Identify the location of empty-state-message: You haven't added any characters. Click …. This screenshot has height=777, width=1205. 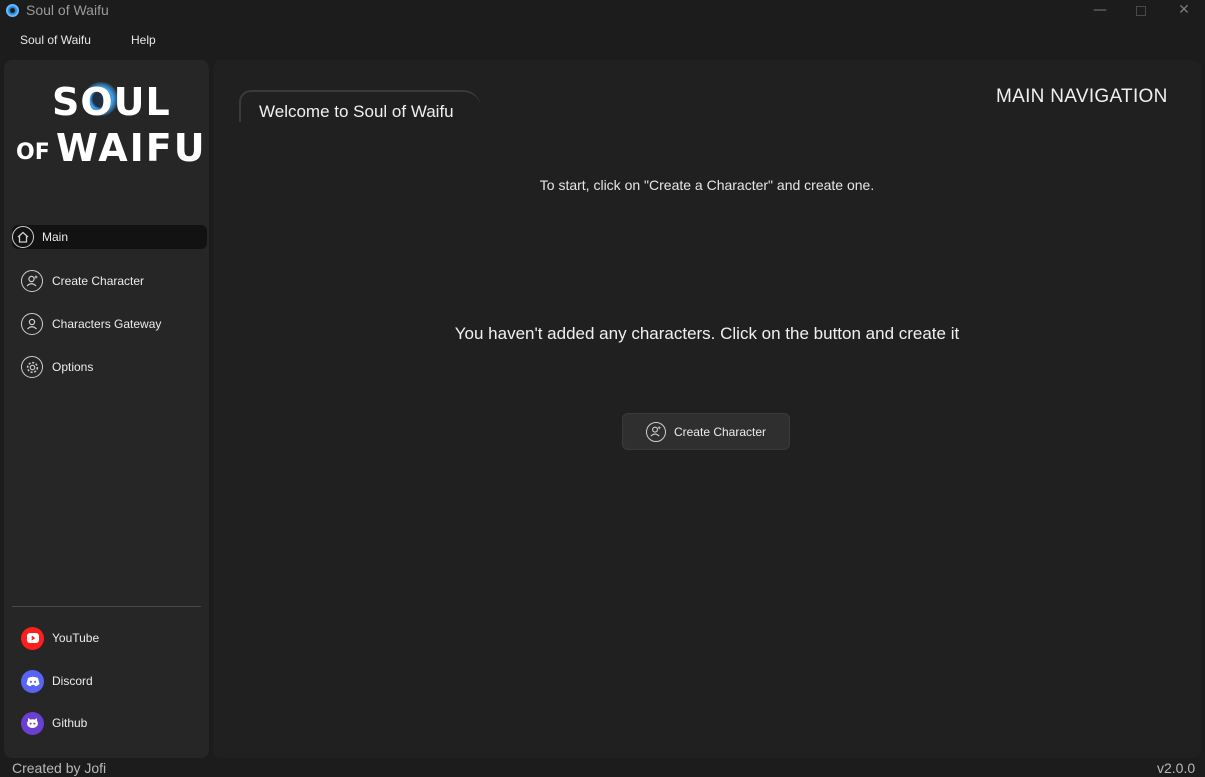
(707, 333).